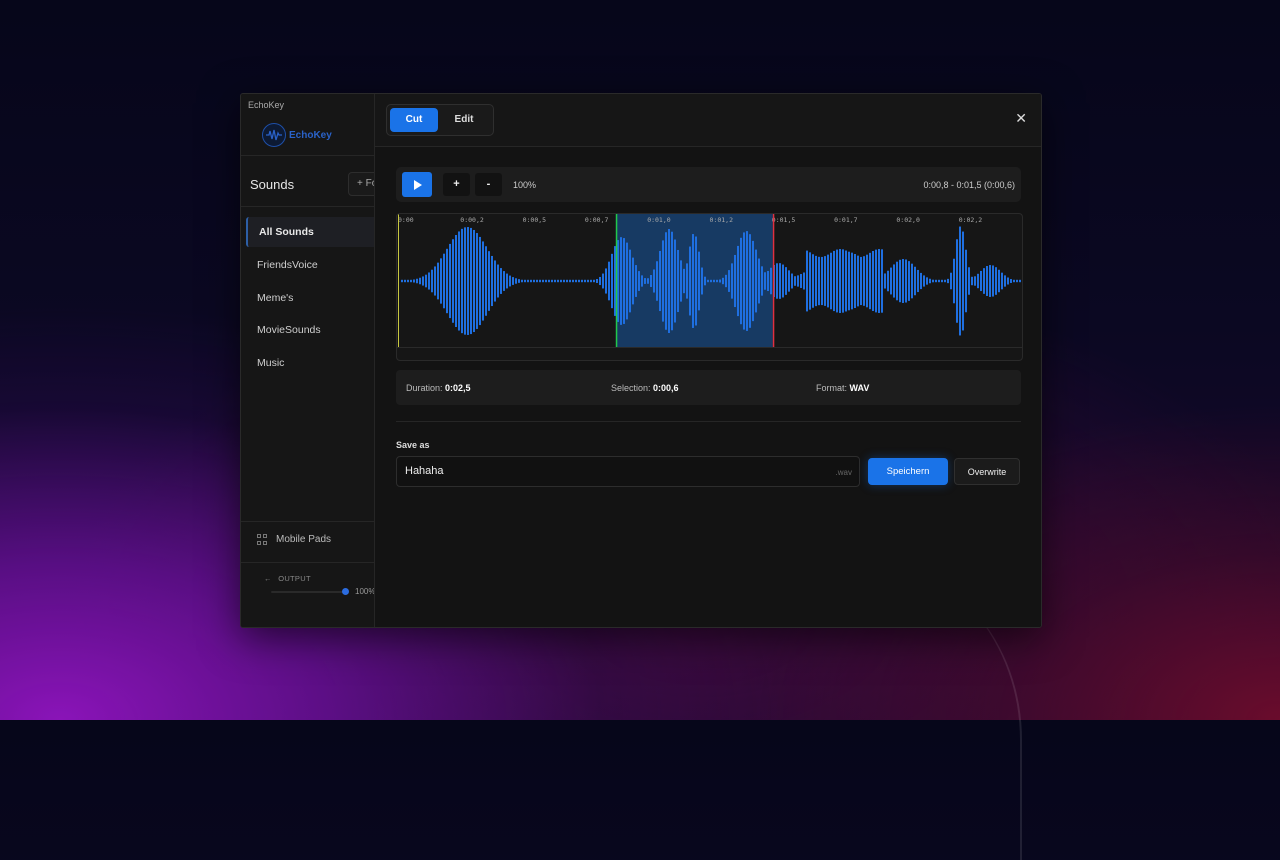  I want to click on mode-tabs: Cut Edit, so click(440, 120).